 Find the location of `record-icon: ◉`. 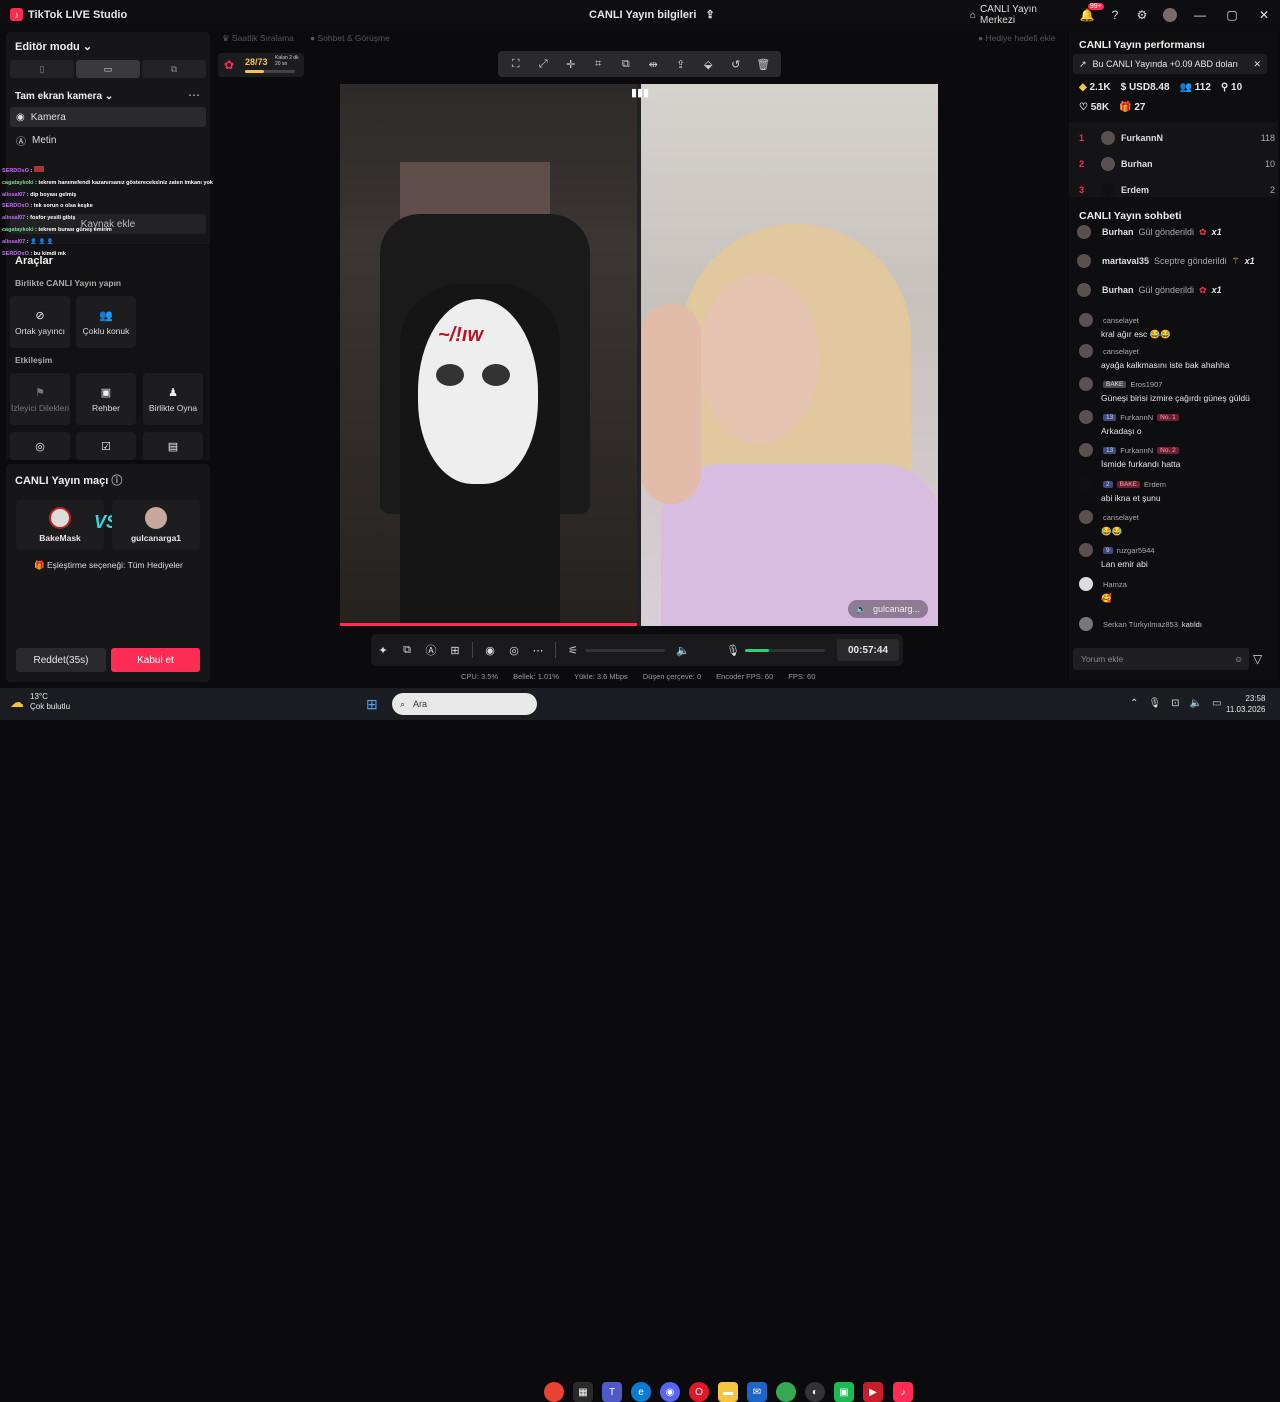

record-icon: ◉ is located at coordinates (490, 650).